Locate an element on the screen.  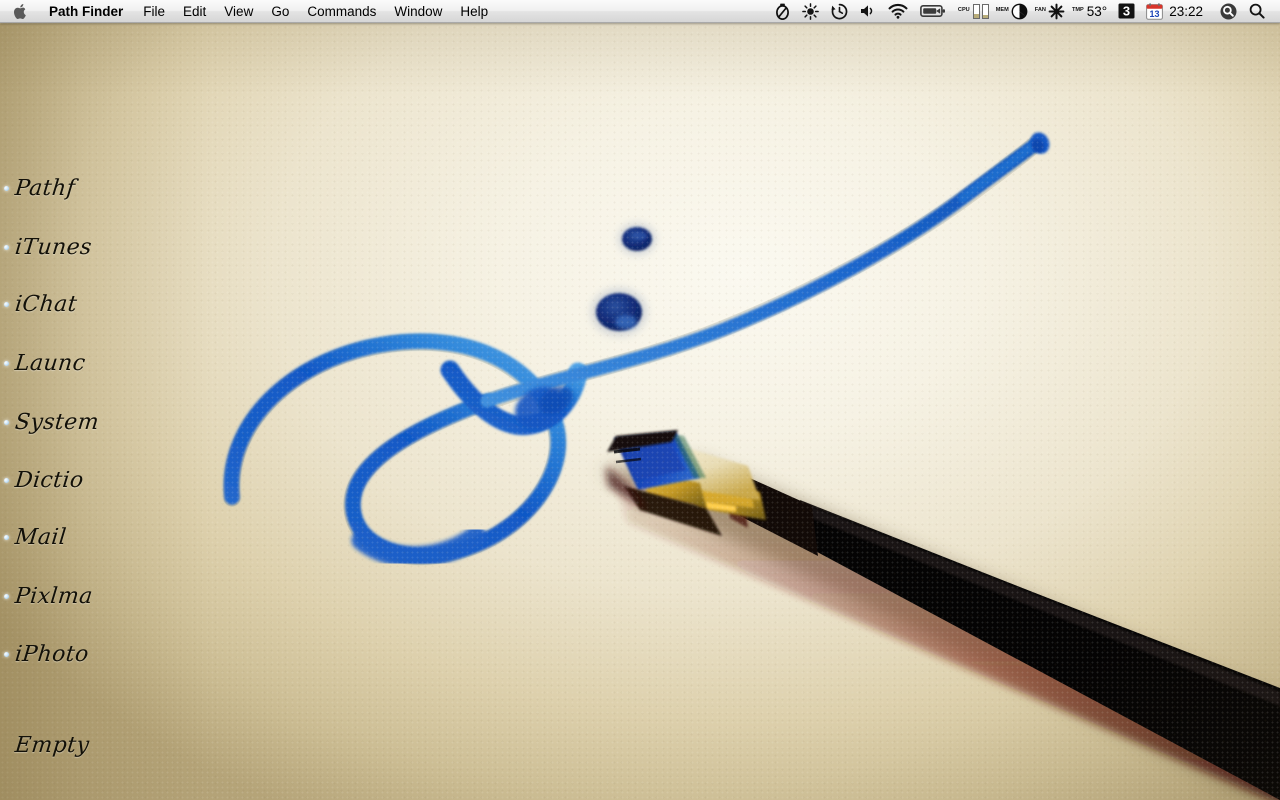
temperature-monitor-menu: TMP 53° is located at coordinates (1090, 11).